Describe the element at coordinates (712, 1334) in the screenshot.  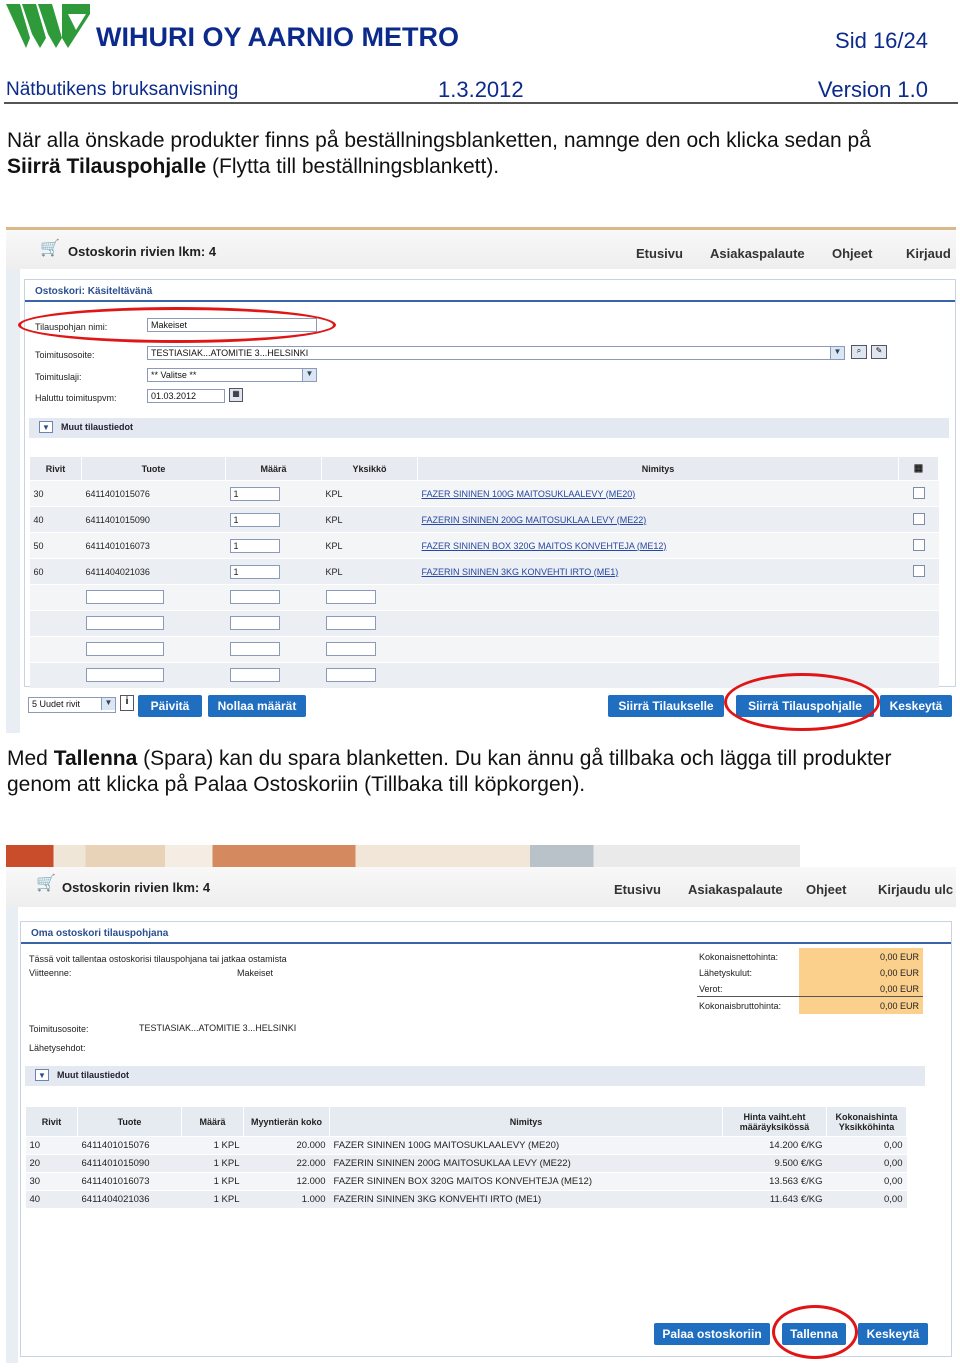
I see `back-to-cart-button: Palaa ostoskoriin` at that location.